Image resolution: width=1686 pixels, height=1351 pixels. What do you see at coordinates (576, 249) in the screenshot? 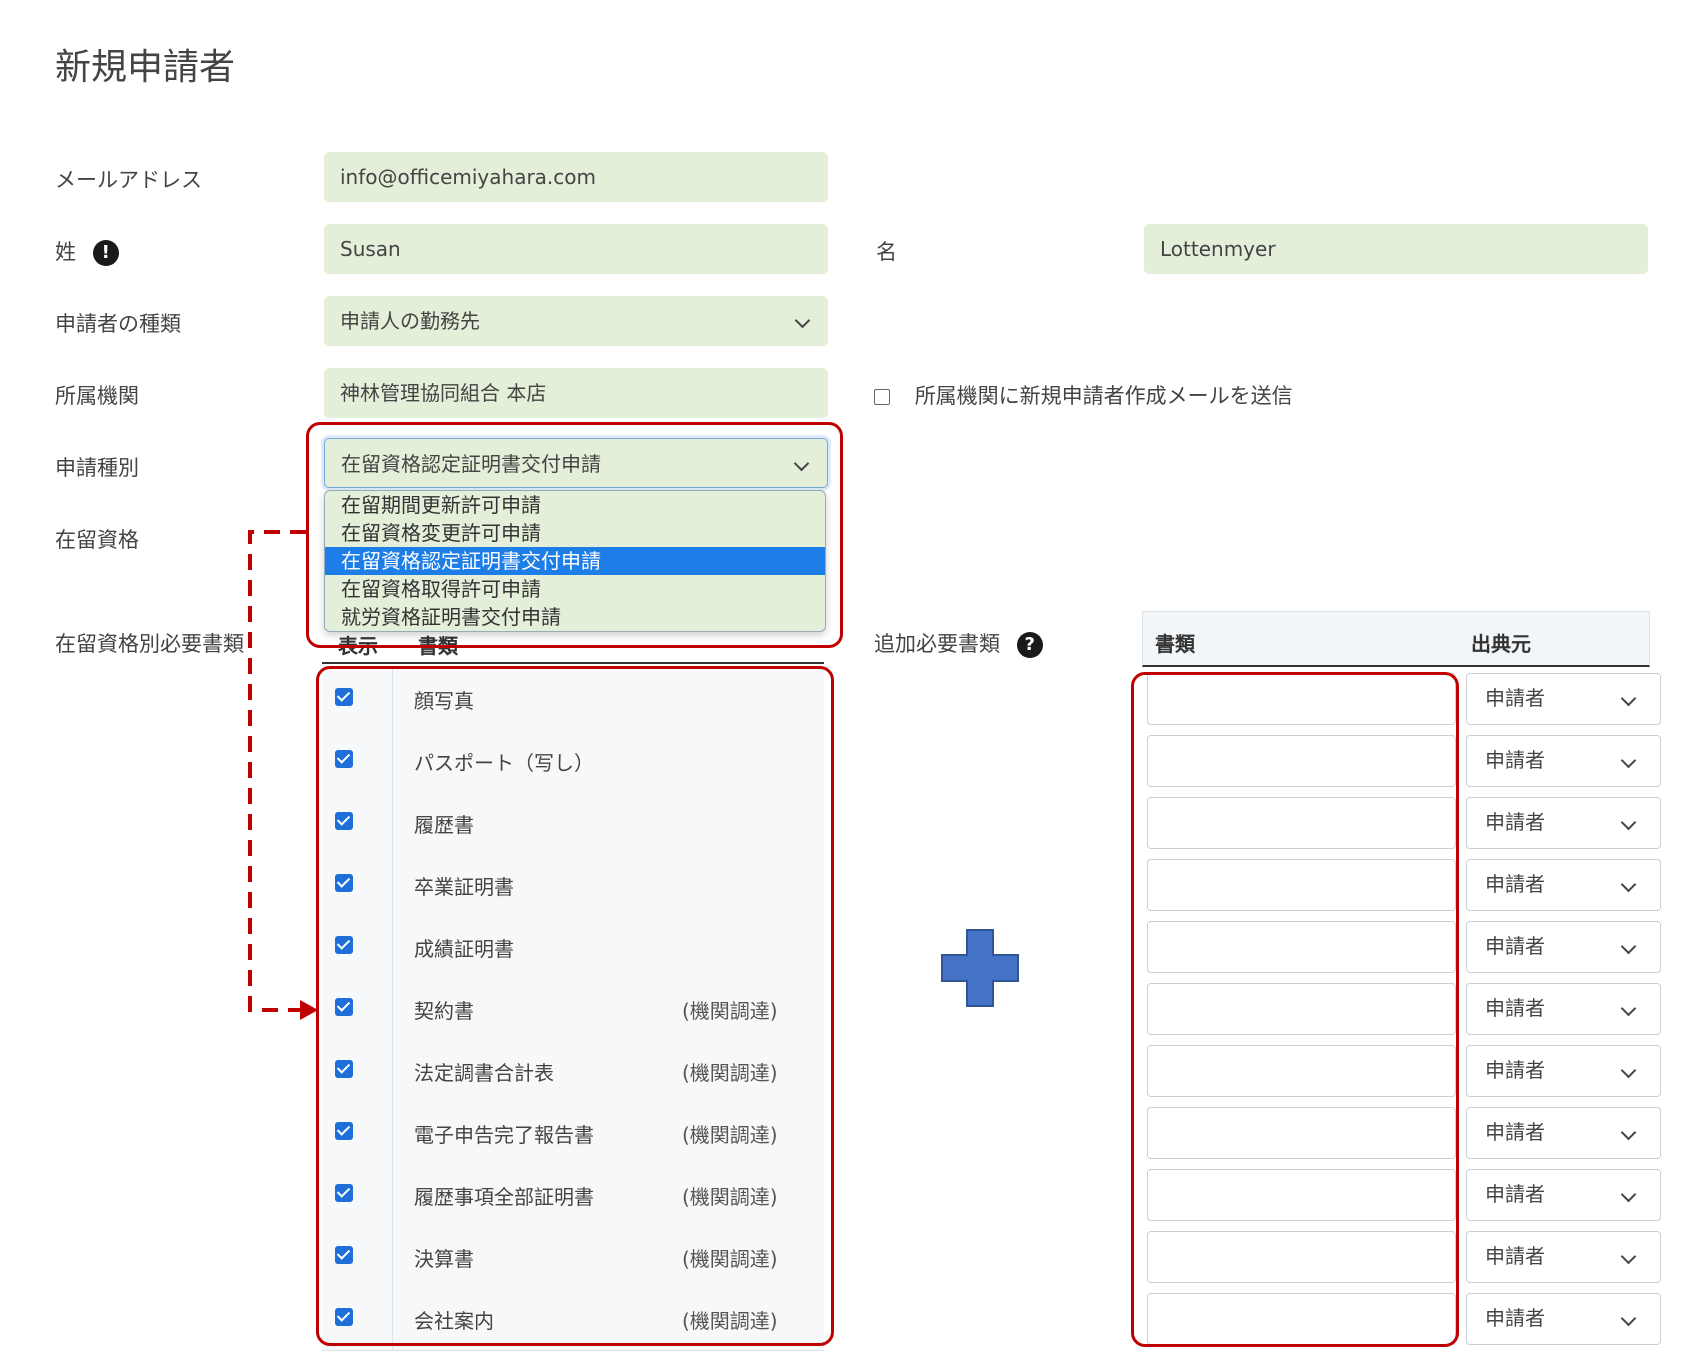
I see `last-name-field: Susan` at bounding box center [576, 249].